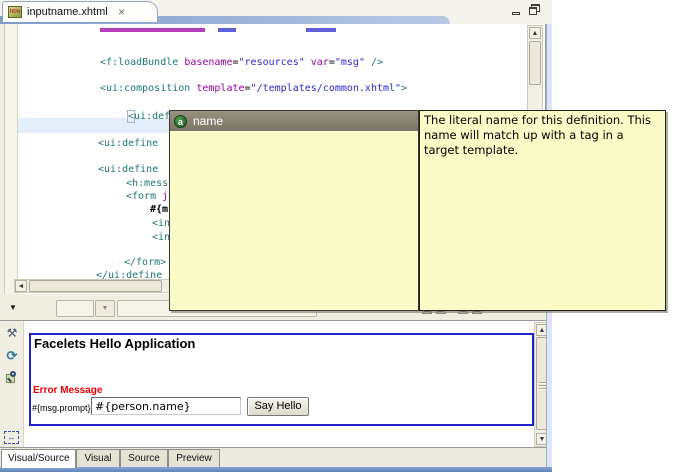 The width and height of the screenshot is (675, 472). What do you see at coordinates (159, 209) in the screenshot?
I see `code-line: #{m` at bounding box center [159, 209].